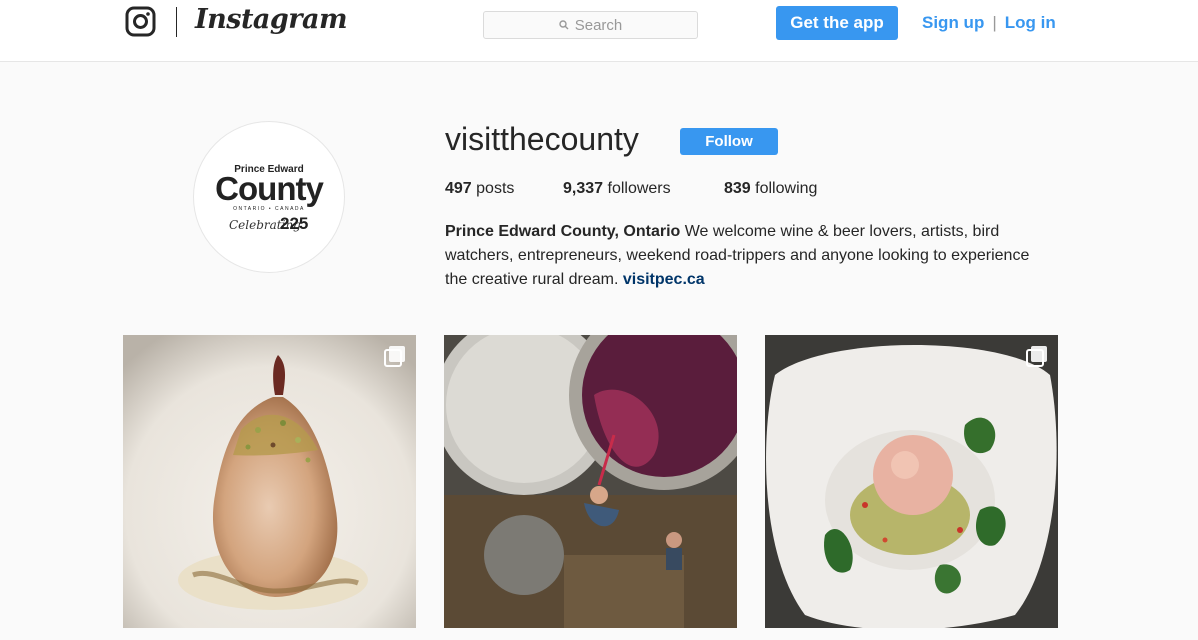 This screenshot has height=640, width=1198. I want to click on post-image-poached-pear, so click(269, 481).